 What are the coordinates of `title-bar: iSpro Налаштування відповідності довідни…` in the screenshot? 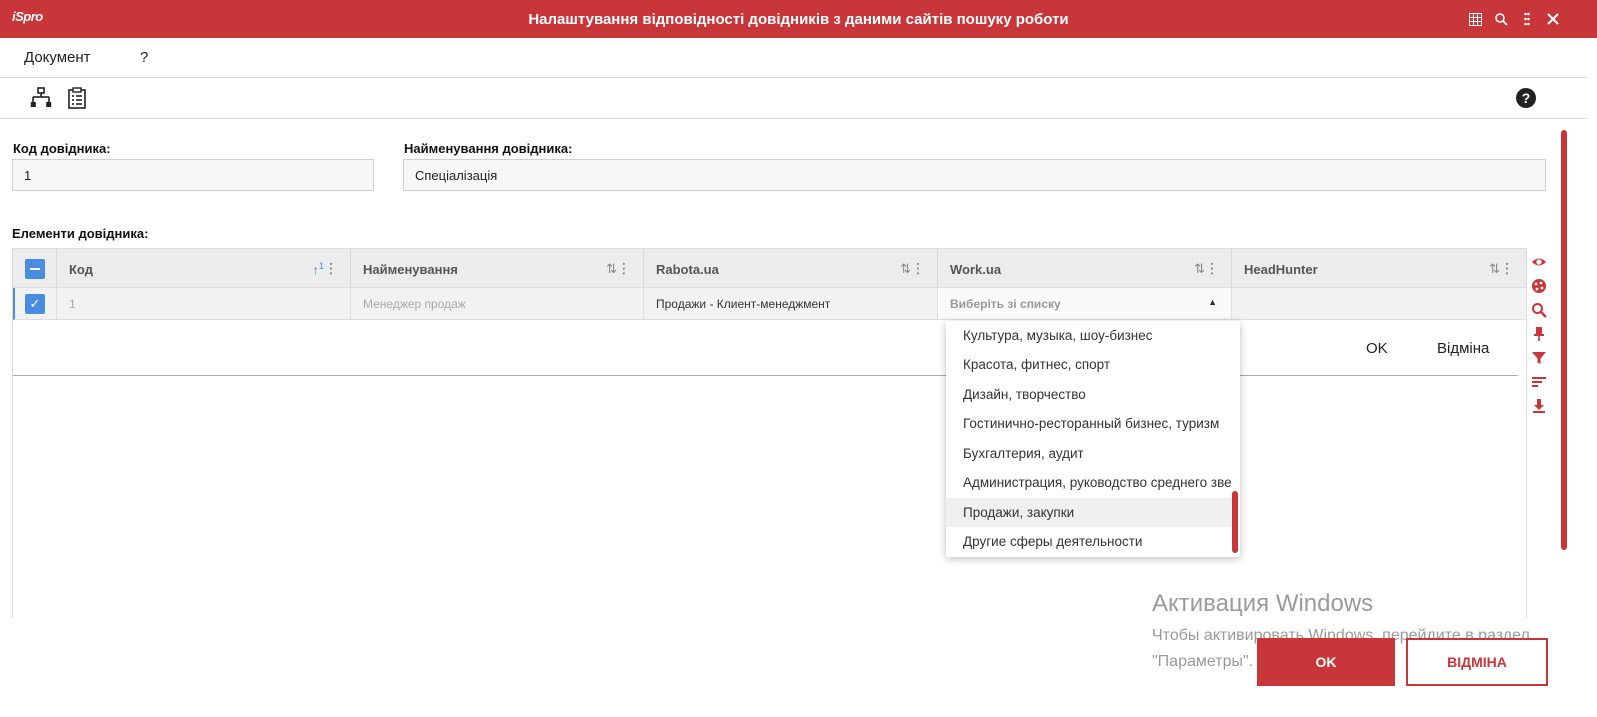 It's located at (798, 19).